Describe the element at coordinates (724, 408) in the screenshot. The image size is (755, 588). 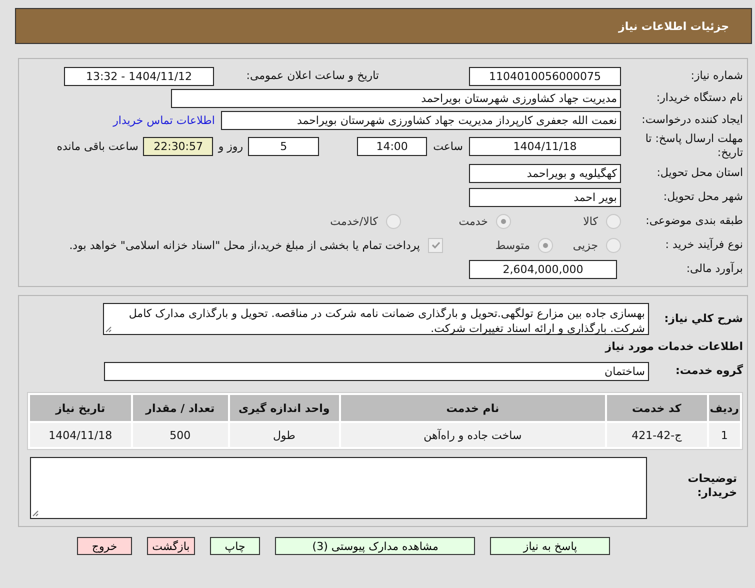
I see `column-header: ردیف` at that location.